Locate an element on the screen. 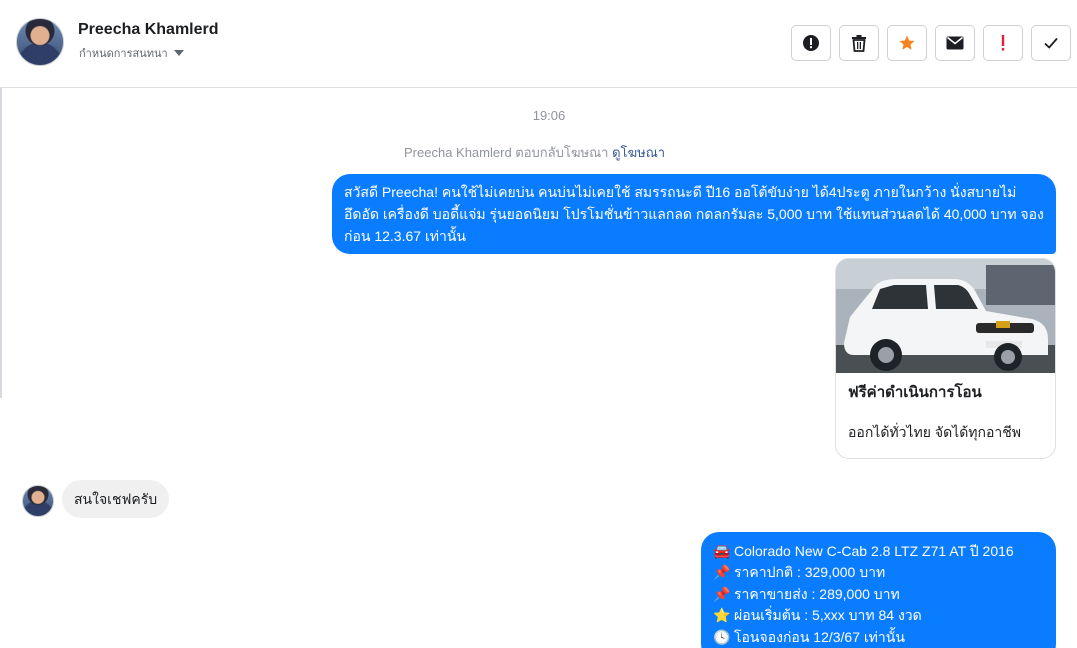 Image resolution: width=1077 pixels, height=648 pixels. offer-line-text: ผ่อนเริ่มต้น : 5,xxx บาท 84 งวด is located at coordinates (828, 615).